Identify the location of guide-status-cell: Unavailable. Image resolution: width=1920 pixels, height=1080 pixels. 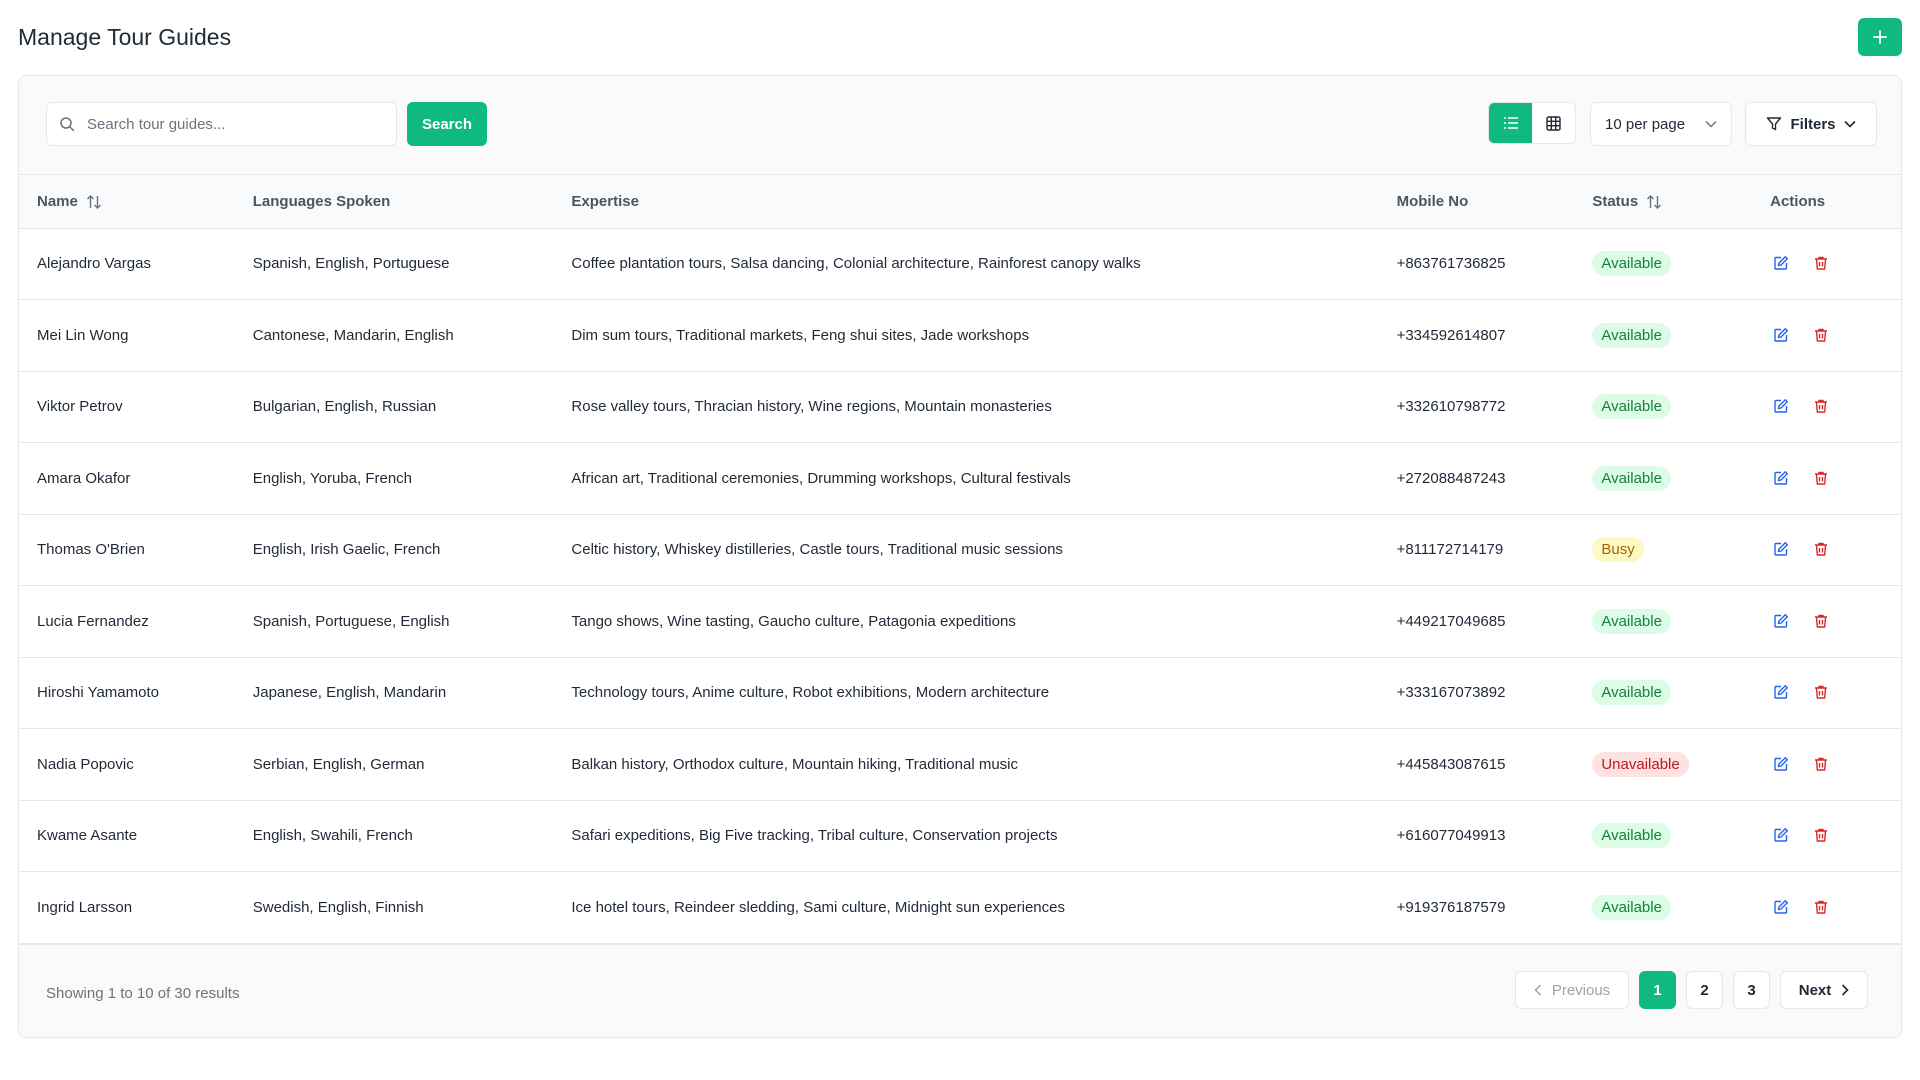
(1663, 765).